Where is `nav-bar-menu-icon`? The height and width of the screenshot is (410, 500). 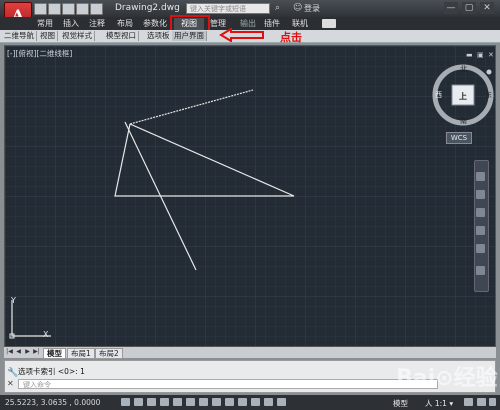
nav-bar-menu-icon is located at coordinates (480, 270).